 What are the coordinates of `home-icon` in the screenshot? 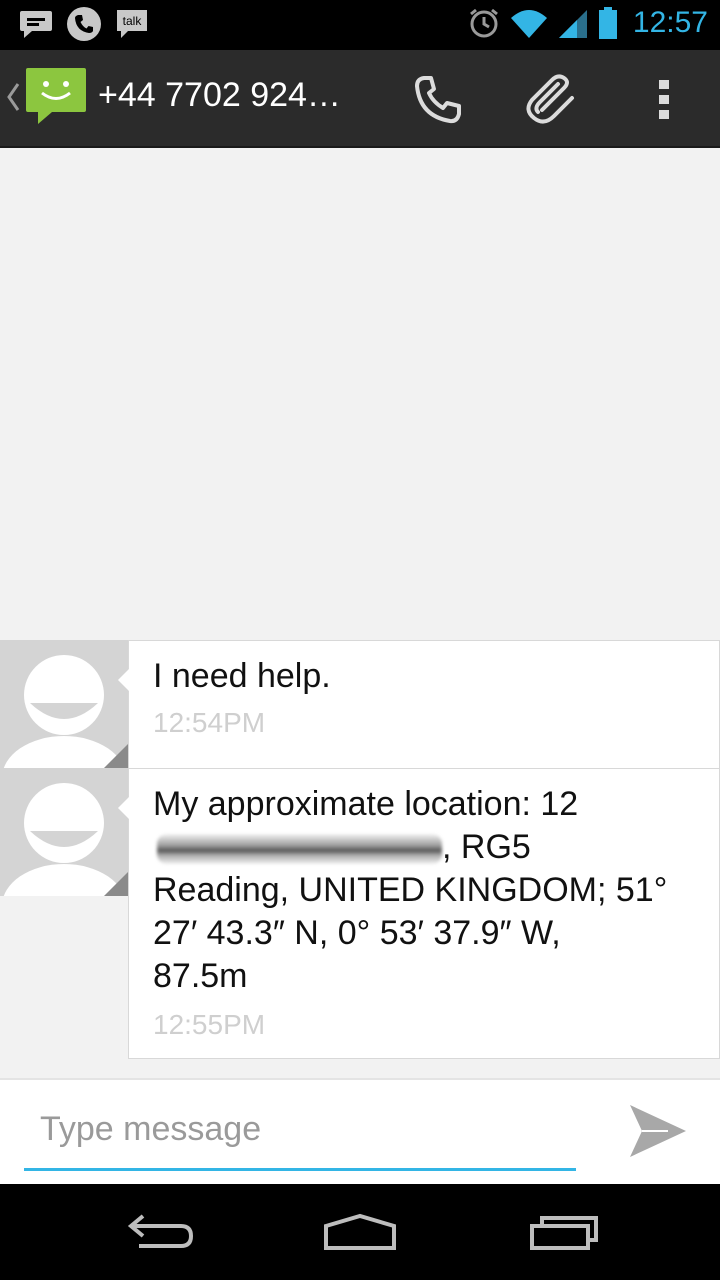 It's located at (360, 1231).